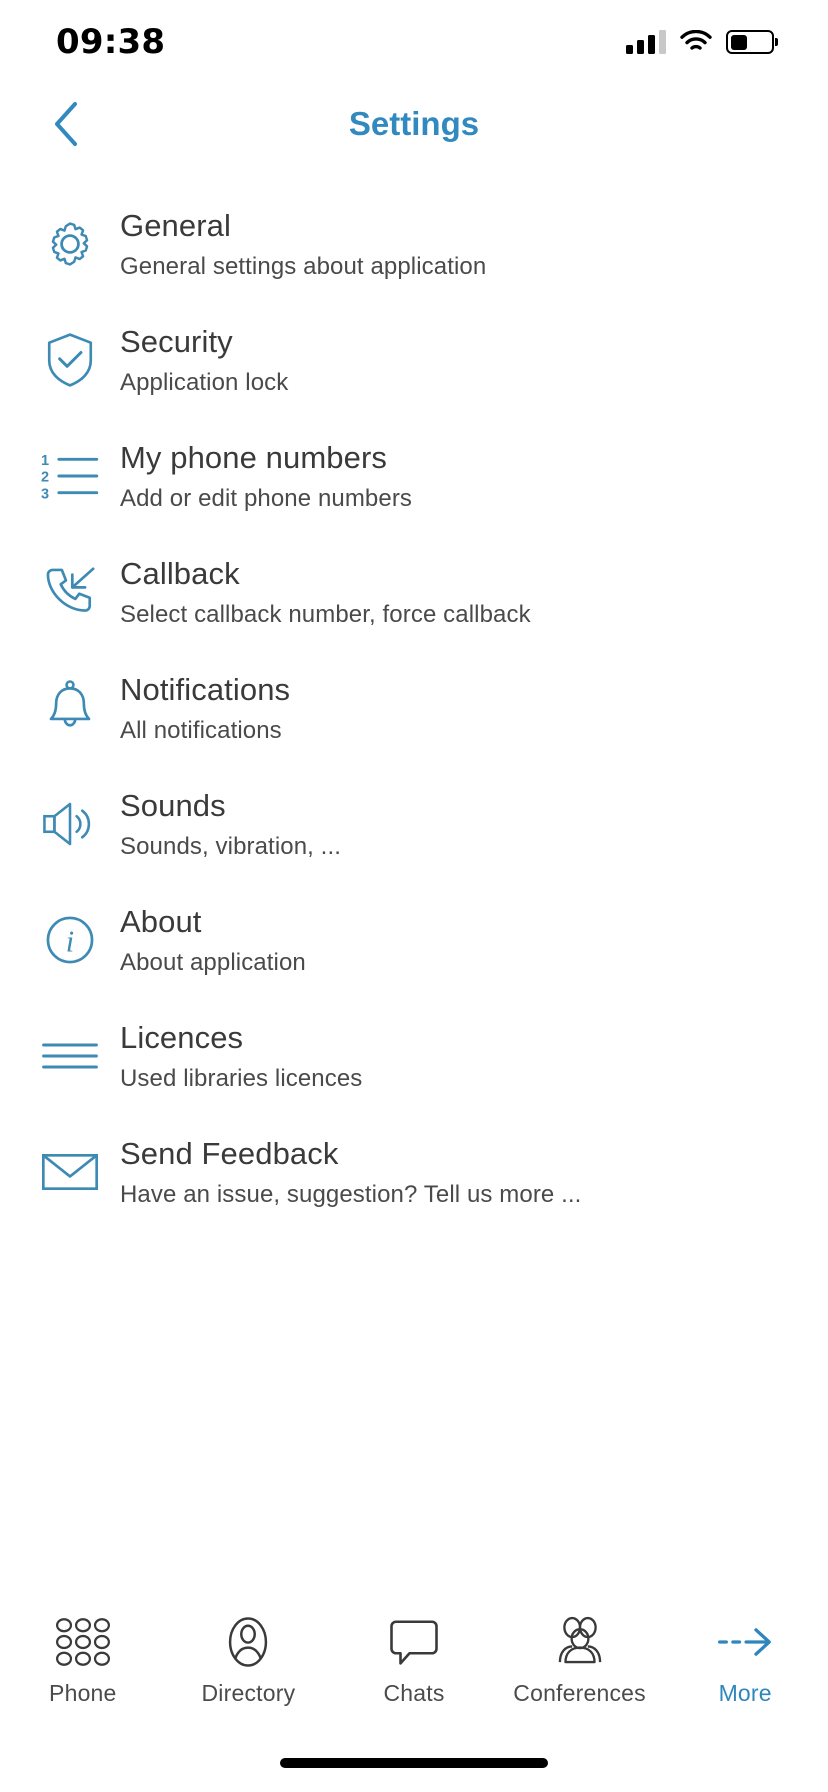 The height and width of the screenshot is (1792, 828). I want to click on settings-row-title: Callback, so click(180, 573).